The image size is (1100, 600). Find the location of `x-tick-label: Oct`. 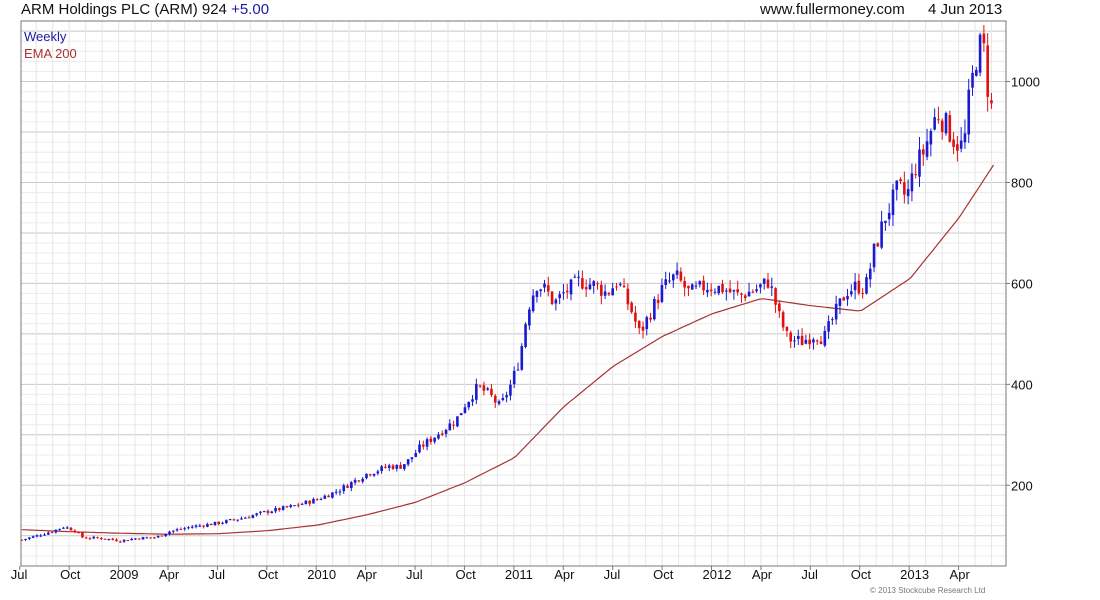

x-tick-label: Oct is located at coordinates (861, 574).